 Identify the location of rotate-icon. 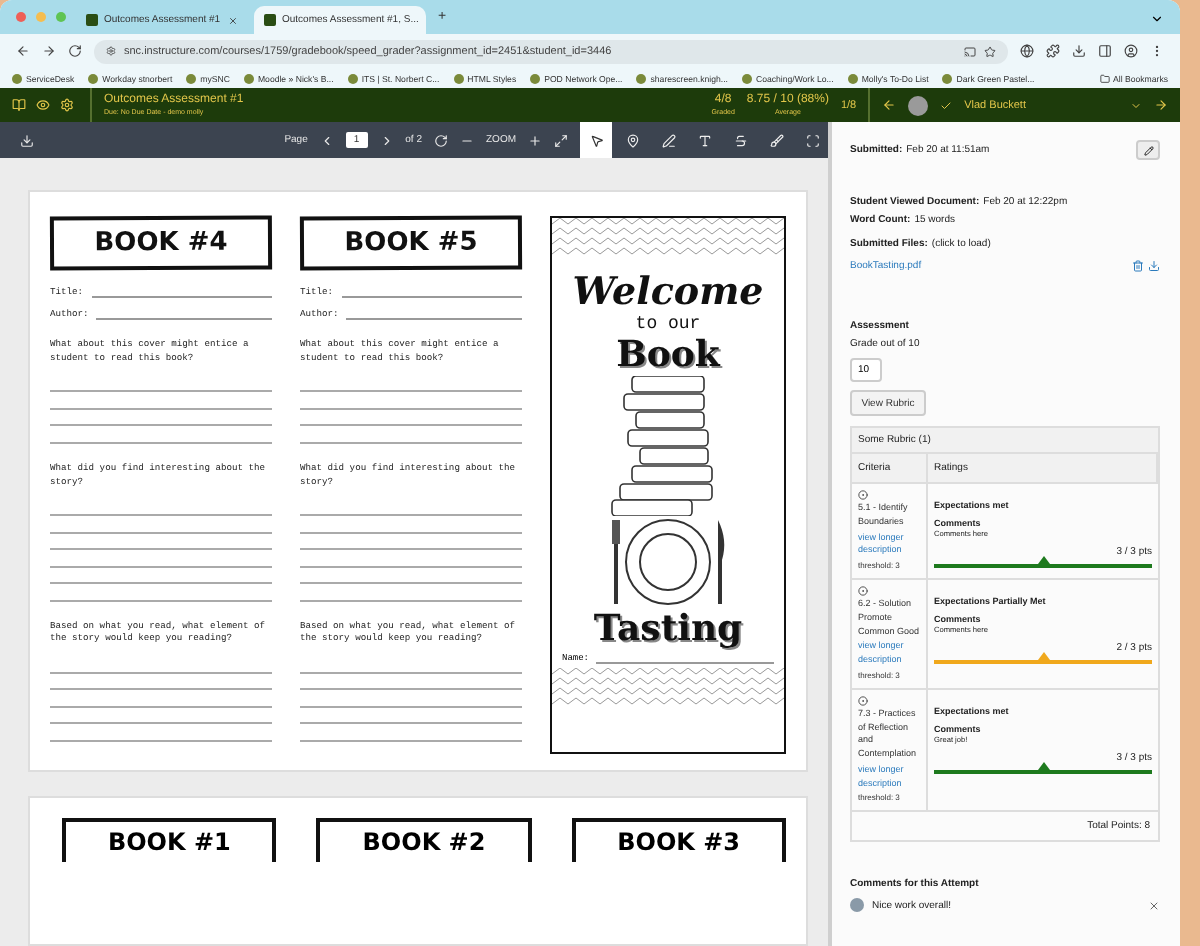
(441, 140).